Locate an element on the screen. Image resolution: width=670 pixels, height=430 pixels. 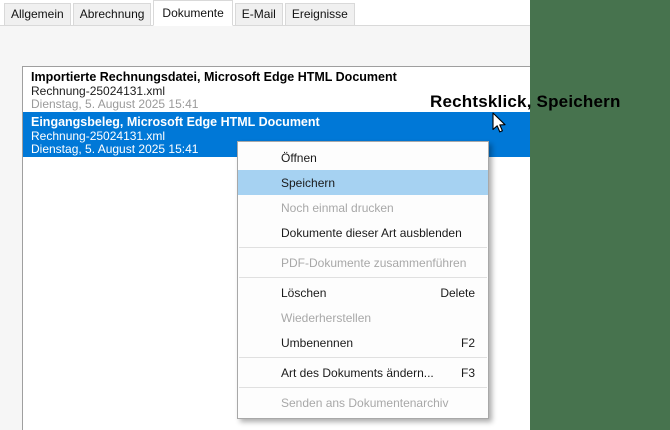
menu-item-pdf-dokumente-zusammenfuehren: PDF-Dokumente zusammenführen is located at coordinates (363, 262).